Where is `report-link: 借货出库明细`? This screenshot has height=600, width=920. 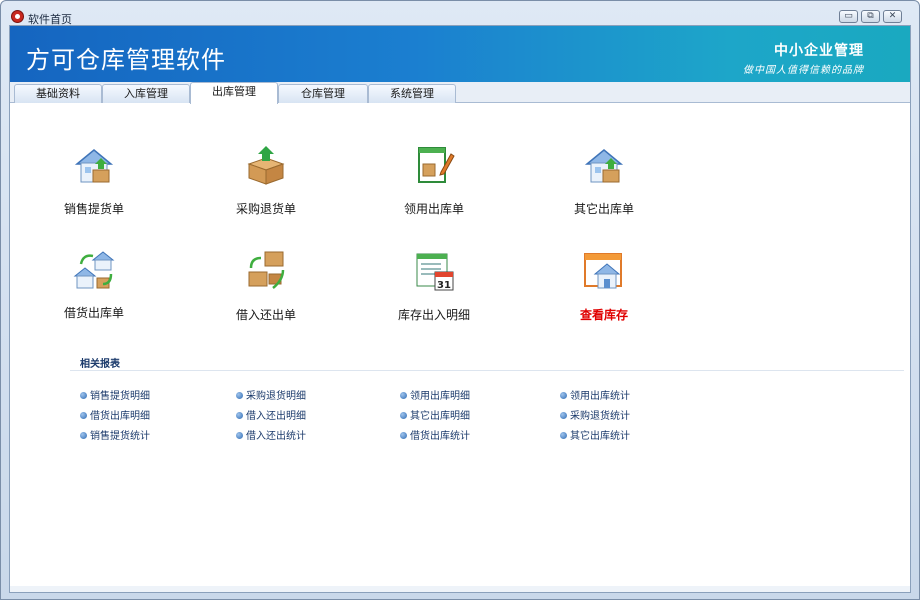
report-link: 借货出库明细 is located at coordinates (115, 414).